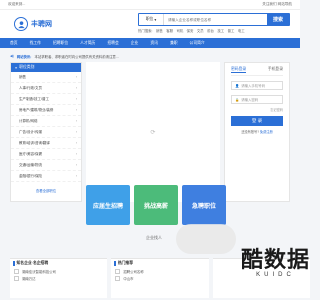 Image resolution: width=320 pixels, height=300 pixels. What do you see at coordinates (257, 109) in the screenshot?
I see `forgot-password-link: 忘记密码` at bounding box center [257, 109].